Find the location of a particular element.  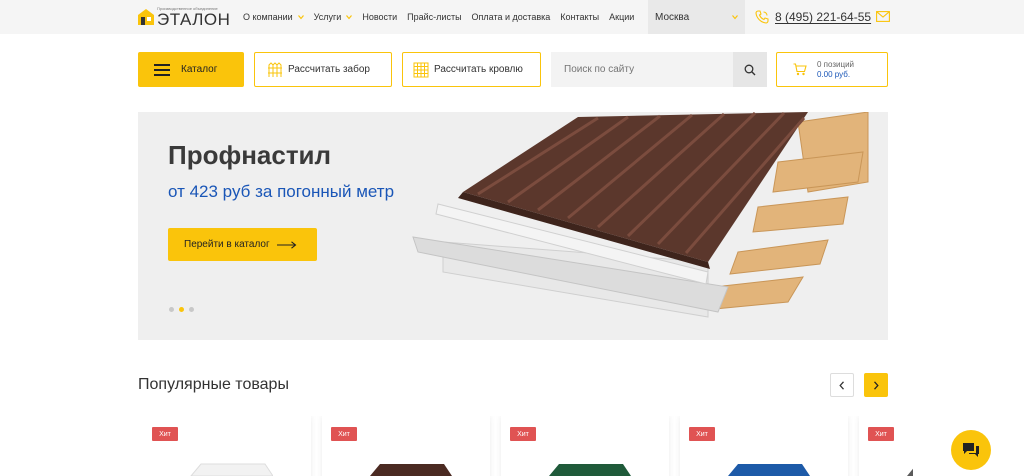

carousel-next-button is located at coordinates (876, 385).